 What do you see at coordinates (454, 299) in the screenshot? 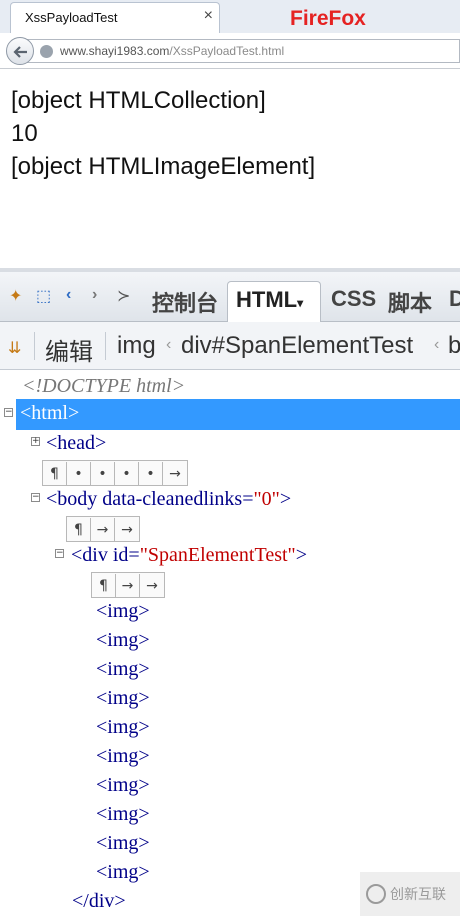
I see `tab-dom: D` at bounding box center [454, 299].